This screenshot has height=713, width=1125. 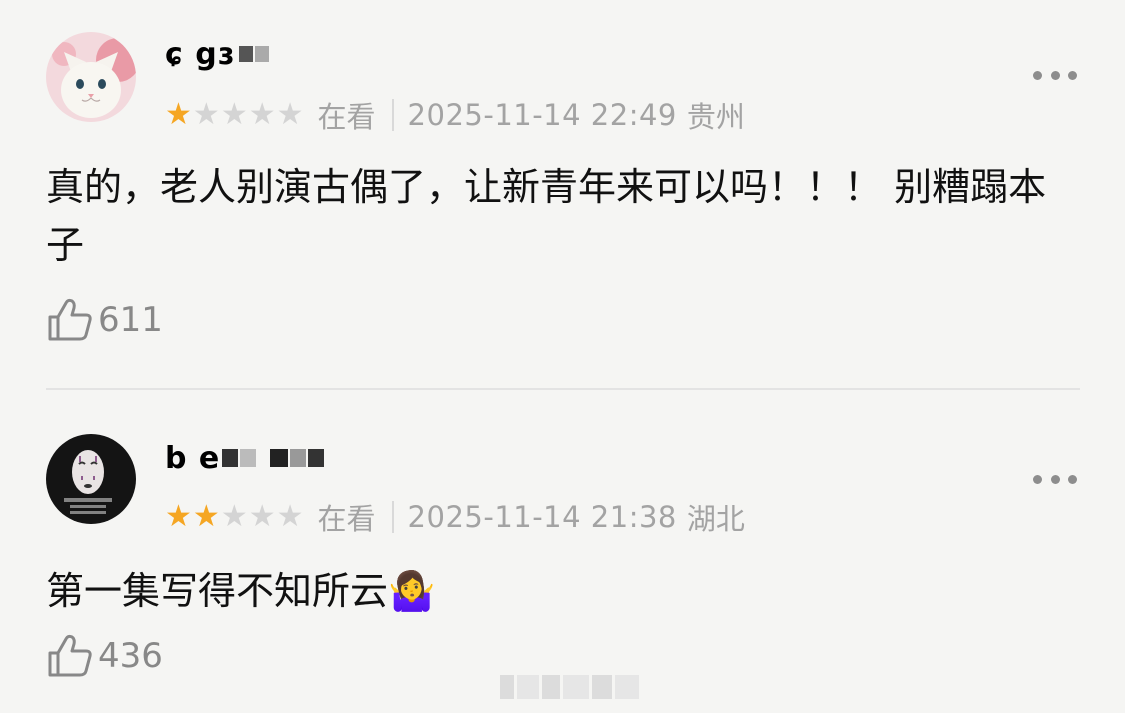 I want to click on comment-meta: ★ ★ ★ ★ ★ 在看 2025-11-14 22:49 贵州, so click(x=455, y=115).